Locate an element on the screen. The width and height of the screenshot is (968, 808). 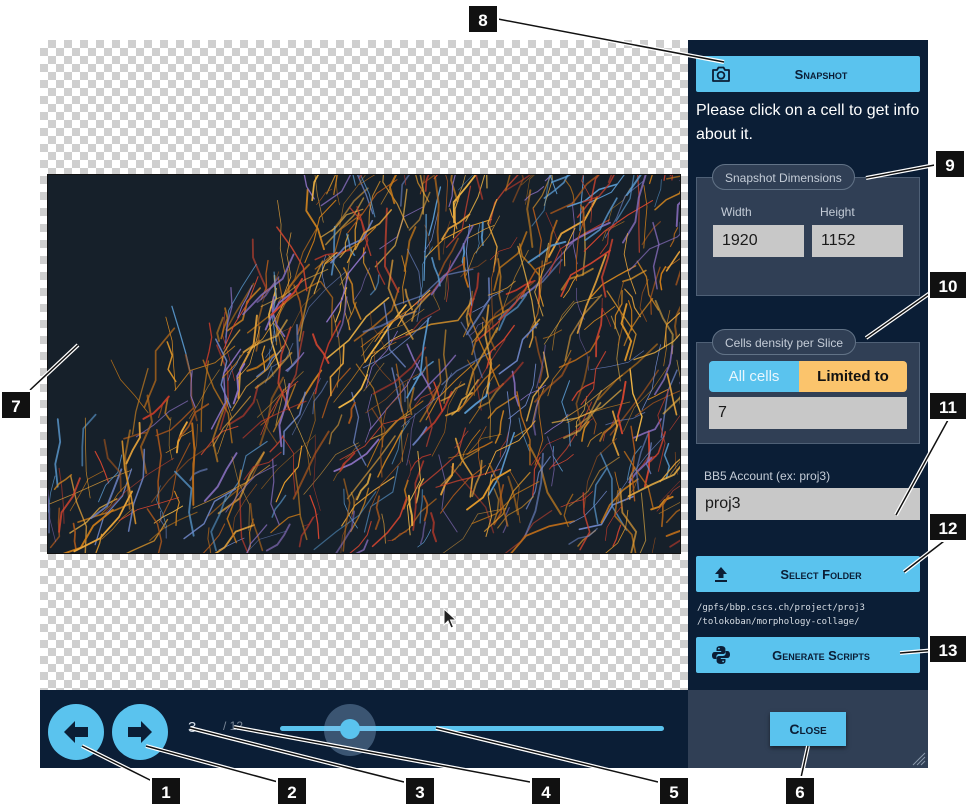
callout-12: 12 is located at coordinates (948, 527).